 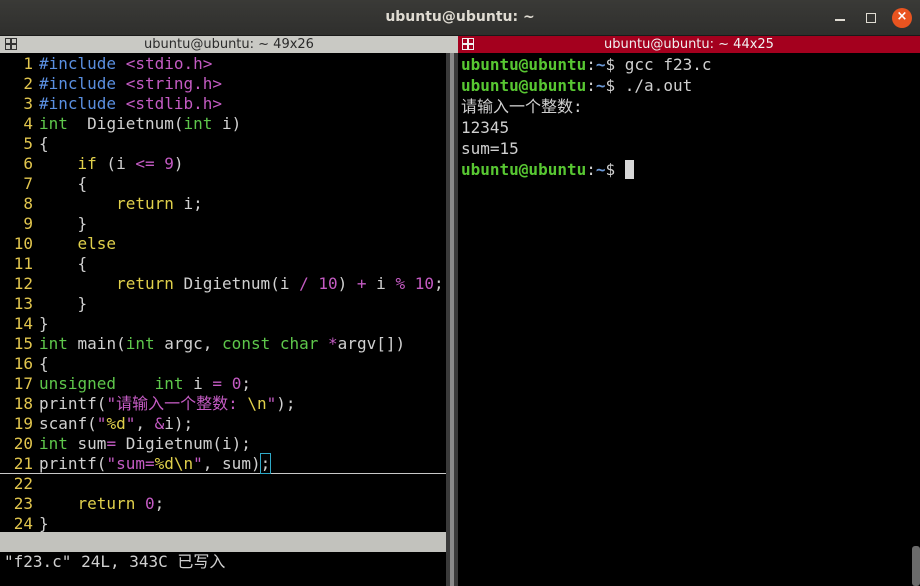 What do you see at coordinates (460, 18) in the screenshot?
I see `window-titlebar: ubuntu@ubuntu: ~ ×` at bounding box center [460, 18].